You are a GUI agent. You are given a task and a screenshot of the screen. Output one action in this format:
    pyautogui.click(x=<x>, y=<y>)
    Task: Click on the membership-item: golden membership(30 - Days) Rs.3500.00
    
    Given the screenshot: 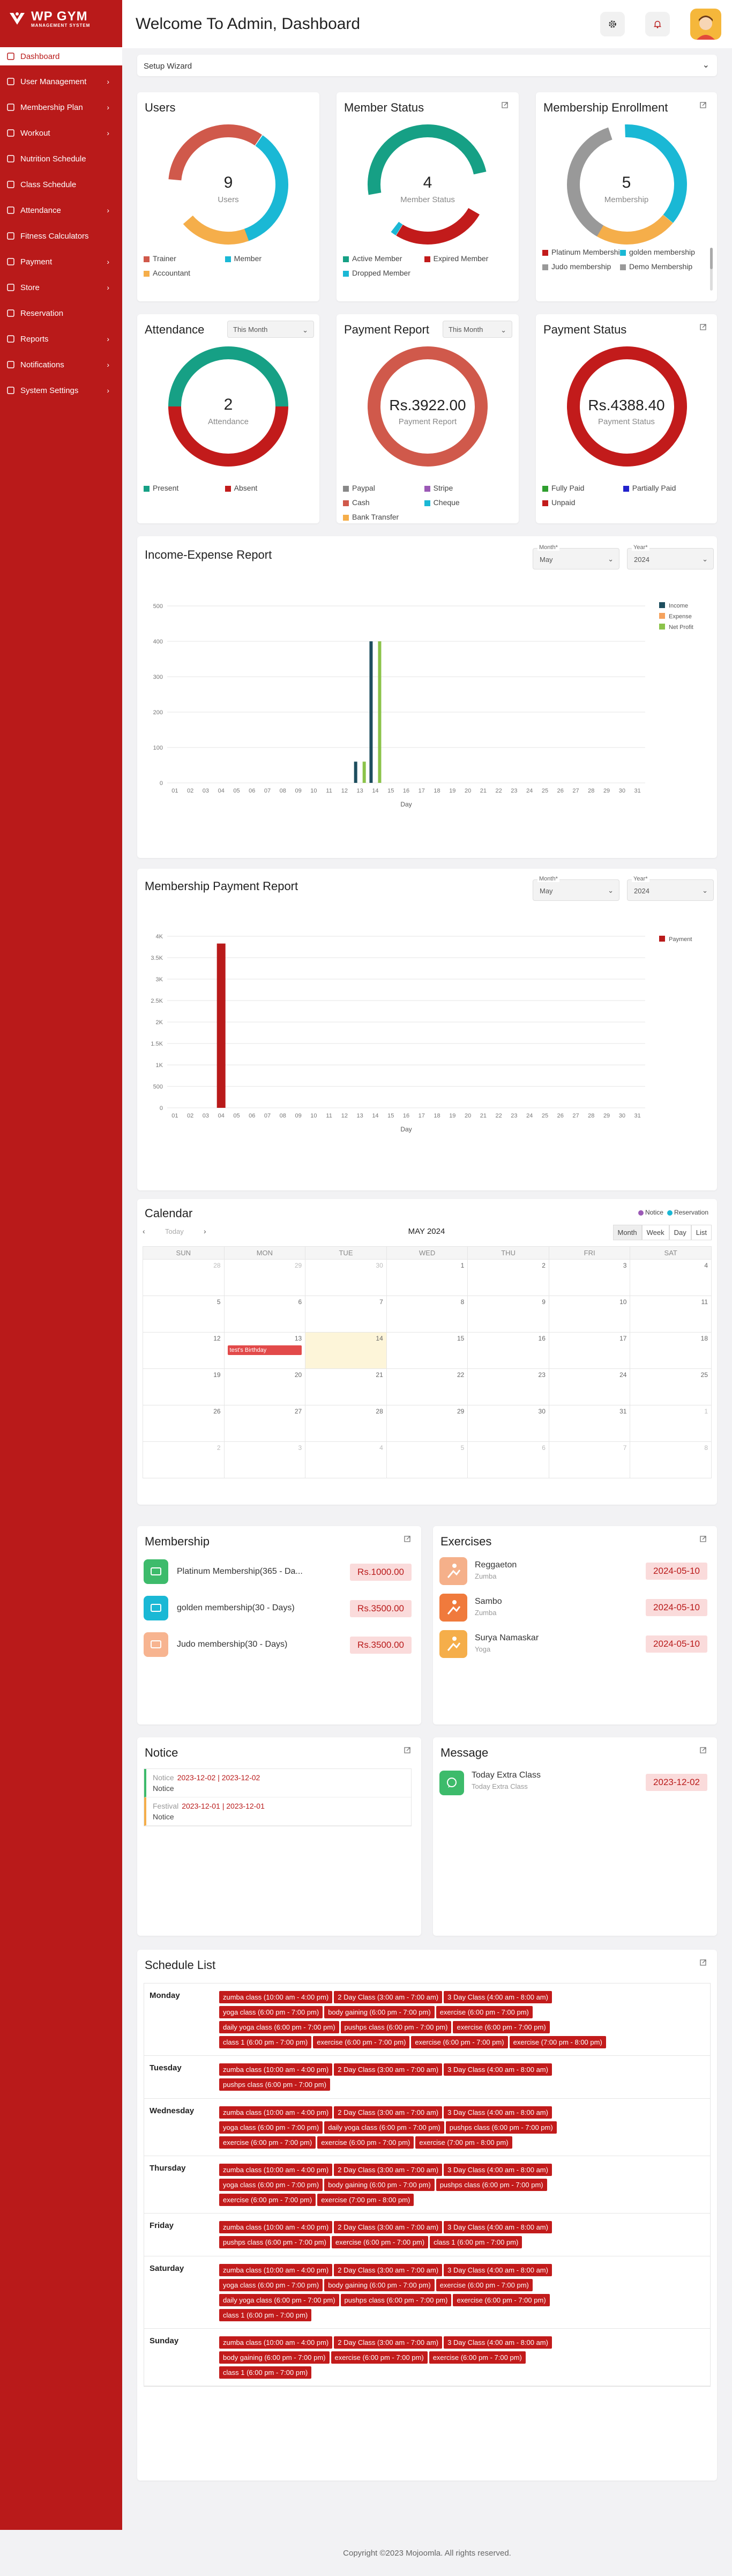 What is the action you would take?
    pyautogui.click(x=278, y=1614)
    